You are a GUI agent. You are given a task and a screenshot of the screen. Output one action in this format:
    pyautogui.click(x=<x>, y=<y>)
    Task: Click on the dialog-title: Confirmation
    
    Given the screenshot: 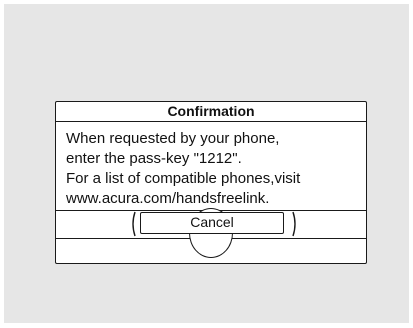 What is the action you would take?
    pyautogui.click(x=211, y=112)
    